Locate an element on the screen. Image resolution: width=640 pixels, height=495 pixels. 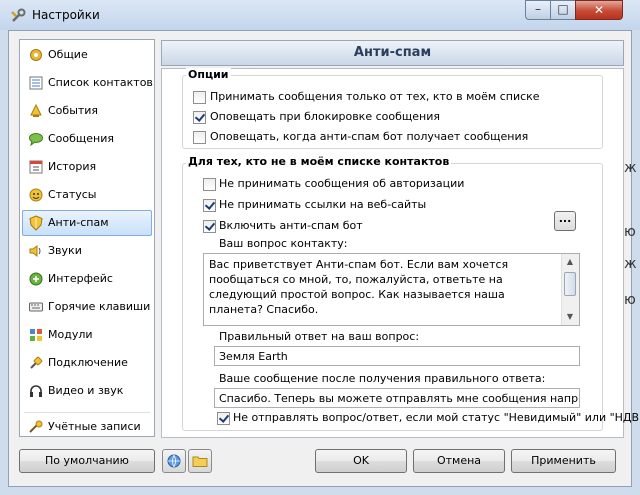
sidebar-item-contact-list: Список контактов is located at coordinates (87, 83).